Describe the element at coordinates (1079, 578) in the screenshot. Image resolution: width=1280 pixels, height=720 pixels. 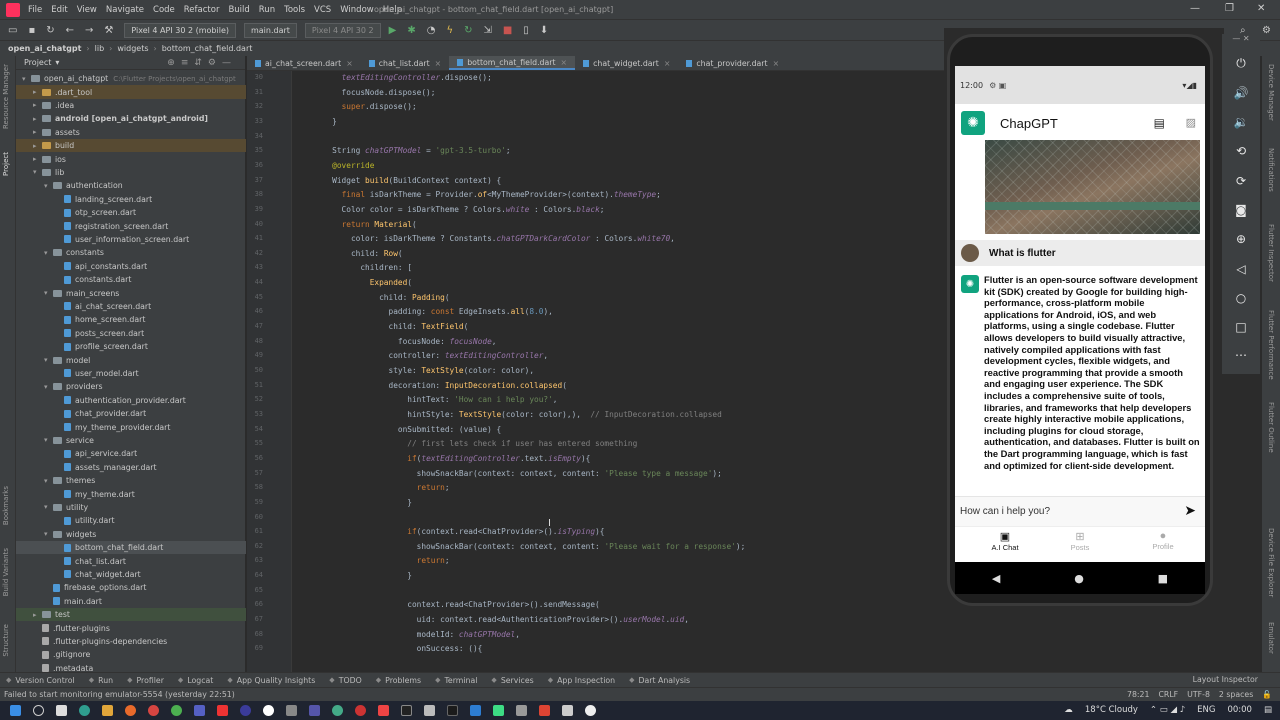
I see `android-home-icon: ●` at that location.